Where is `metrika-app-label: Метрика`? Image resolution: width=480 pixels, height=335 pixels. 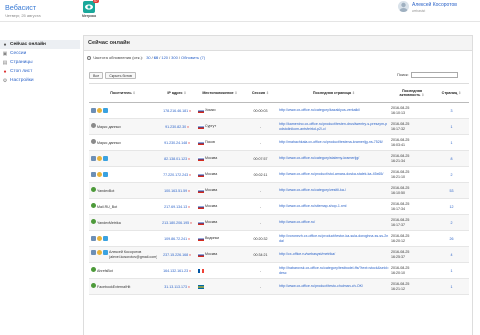
metrika-app-label: Метрика is located at coordinates (89, 16).